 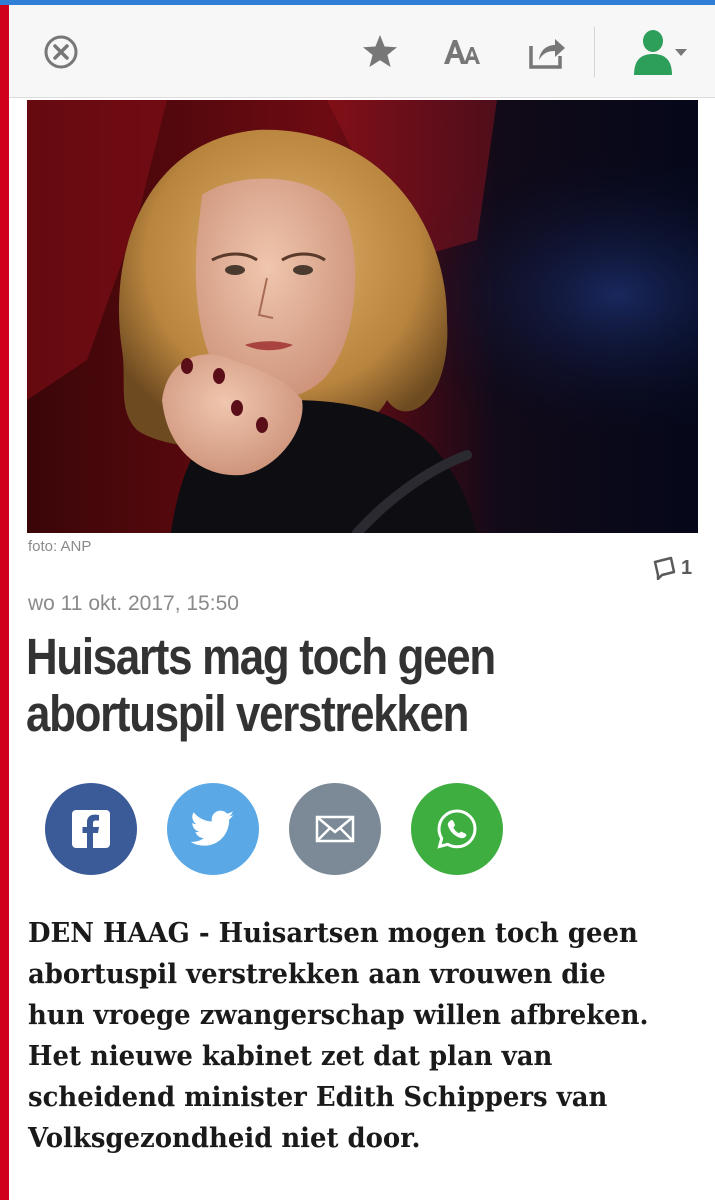 What do you see at coordinates (653, 52) in the screenshot?
I see `user-icon` at bounding box center [653, 52].